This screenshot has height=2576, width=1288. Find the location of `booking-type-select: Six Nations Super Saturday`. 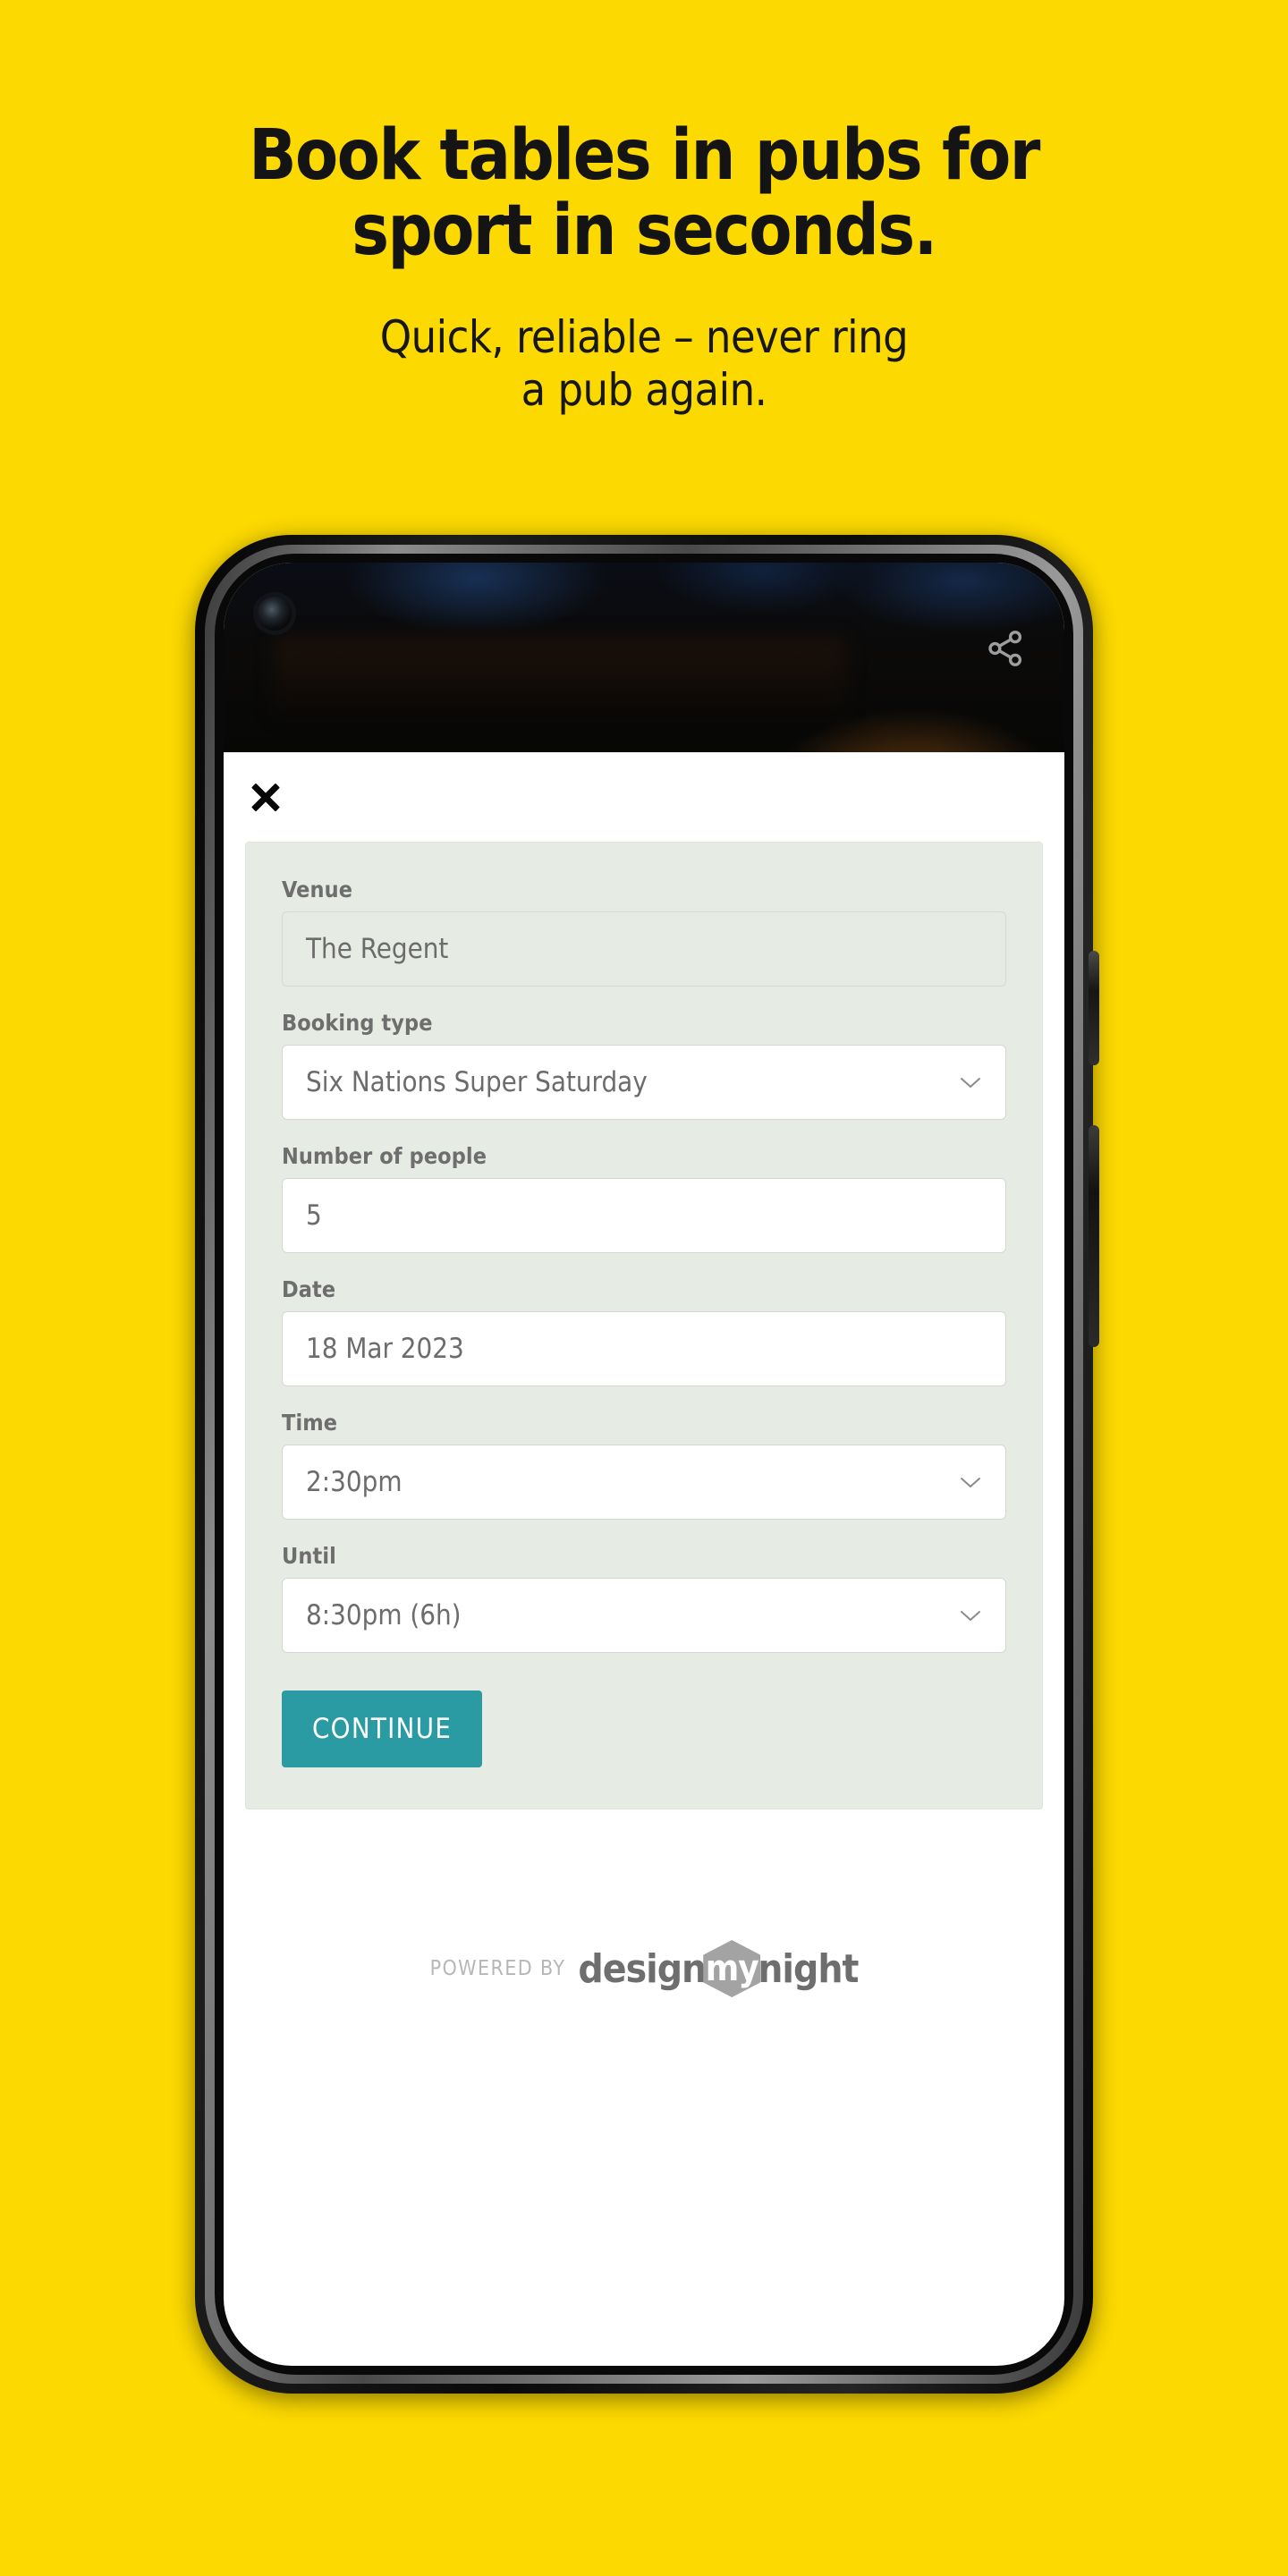

booking-type-select: Six Nations Super Saturday is located at coordinates (644, 1082).